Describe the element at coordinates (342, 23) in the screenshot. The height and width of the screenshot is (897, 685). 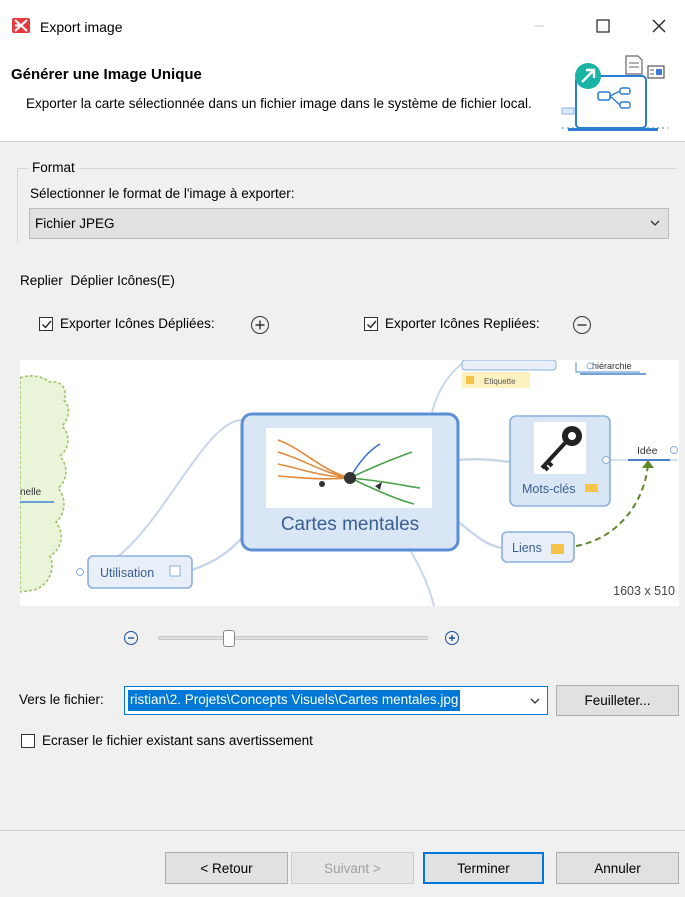
I see `title-bar: Export image` at that location.